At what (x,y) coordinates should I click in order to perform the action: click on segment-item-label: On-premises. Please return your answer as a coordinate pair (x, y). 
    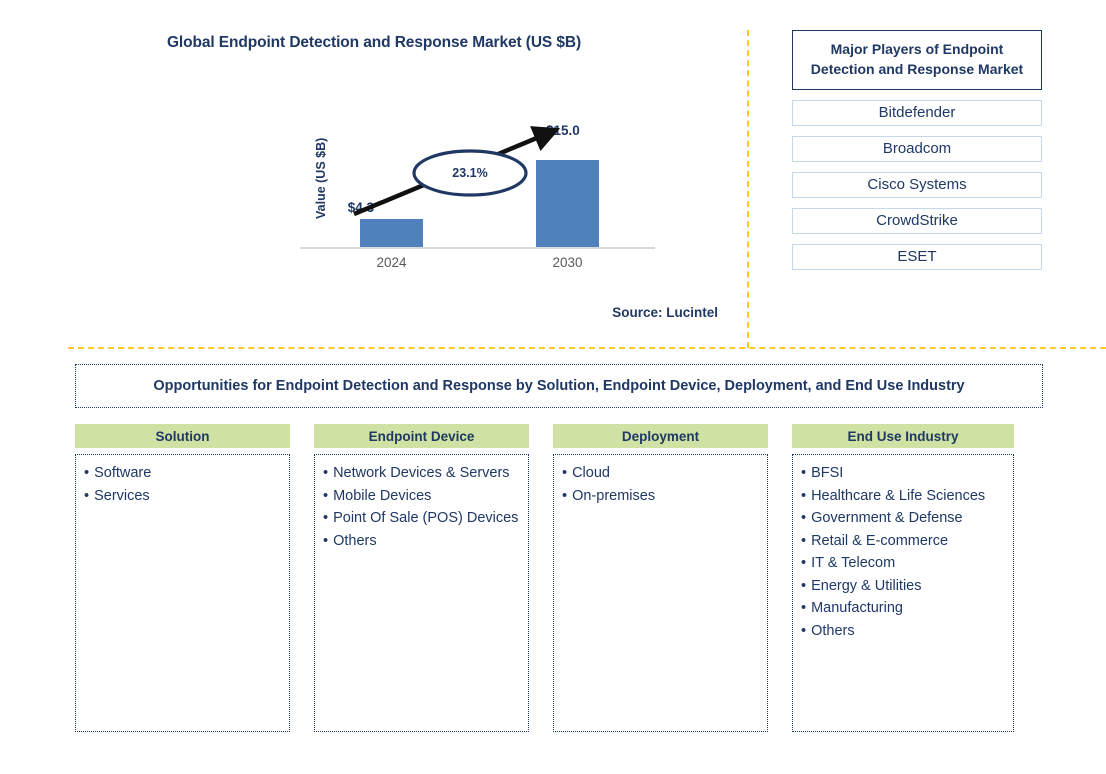
    Looking at the image, I should click on (614, 495).